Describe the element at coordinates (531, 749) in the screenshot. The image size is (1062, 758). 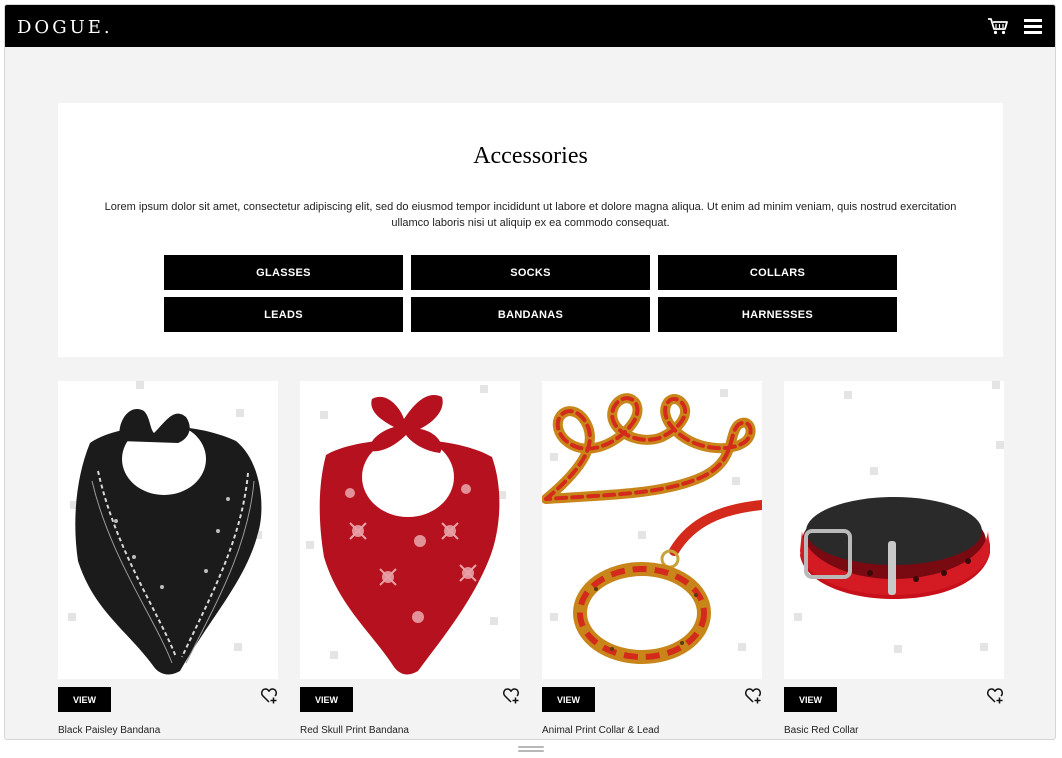
I see `resize-handle-icon` at that location.